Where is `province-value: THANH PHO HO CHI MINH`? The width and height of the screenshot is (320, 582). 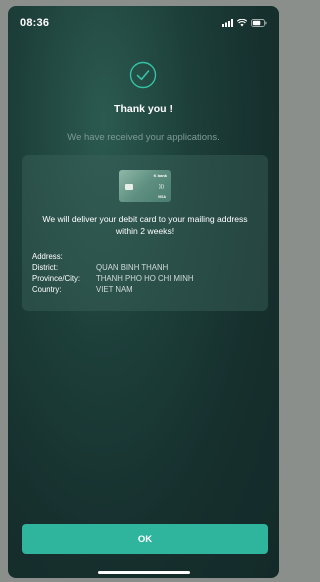 province-value: THANH PHO HO CHI MINH is located at coordinates (145, 278).